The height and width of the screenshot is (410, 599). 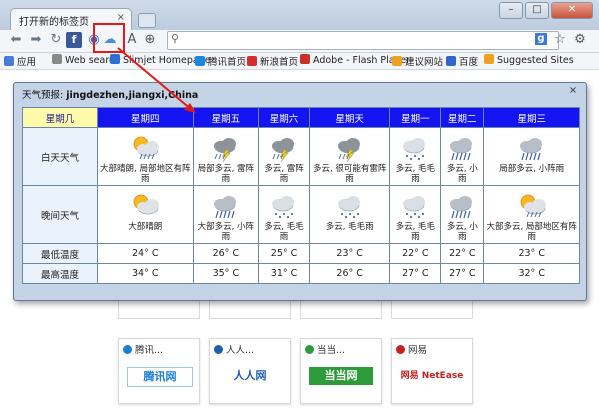 What do you see at coordinates (537, 10) in the screenshot?
I see `maximize-button: □` at bounding box center [537, 10].